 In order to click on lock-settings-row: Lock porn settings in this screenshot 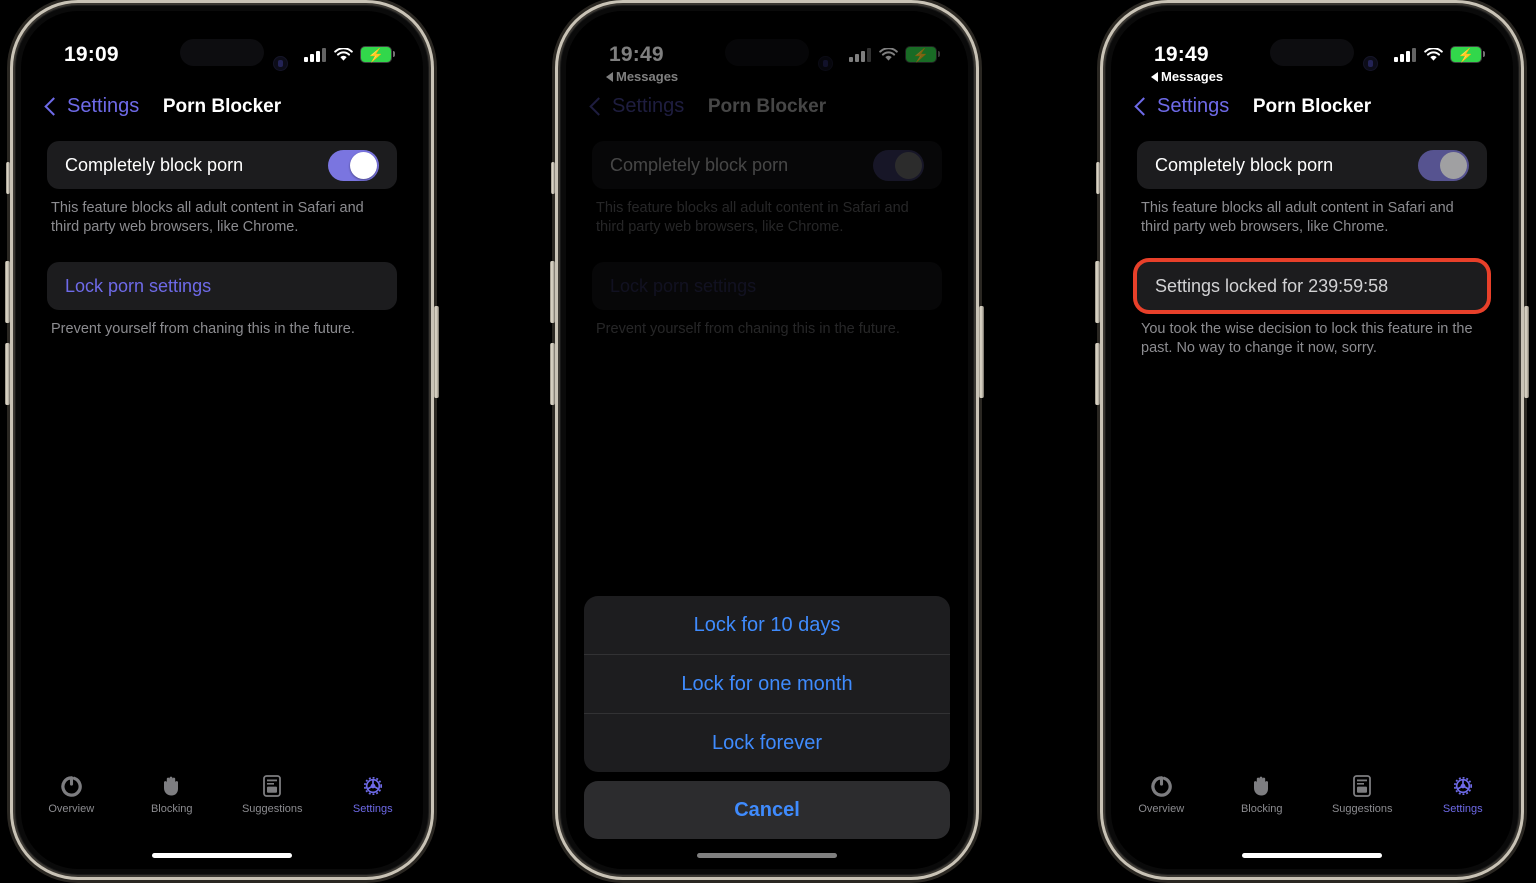, I will do `click(222, 286)`.